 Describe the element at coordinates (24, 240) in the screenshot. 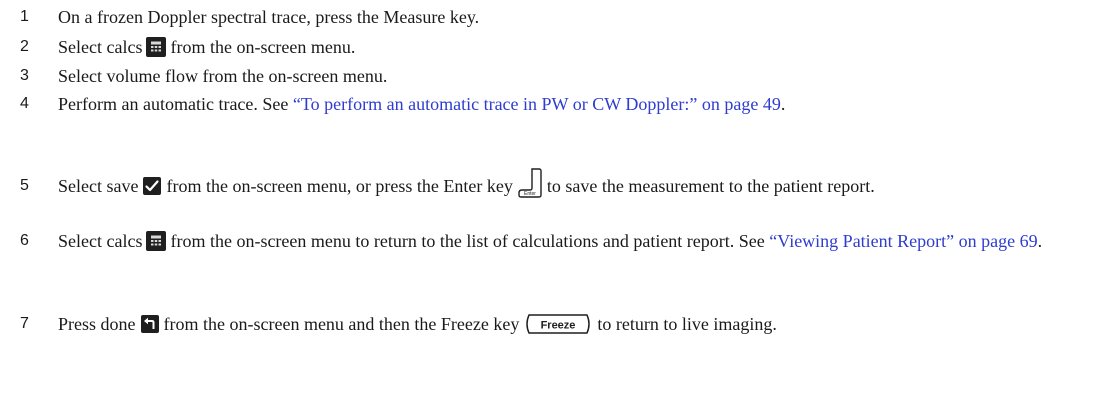

I see `step-number: 6` at that location.